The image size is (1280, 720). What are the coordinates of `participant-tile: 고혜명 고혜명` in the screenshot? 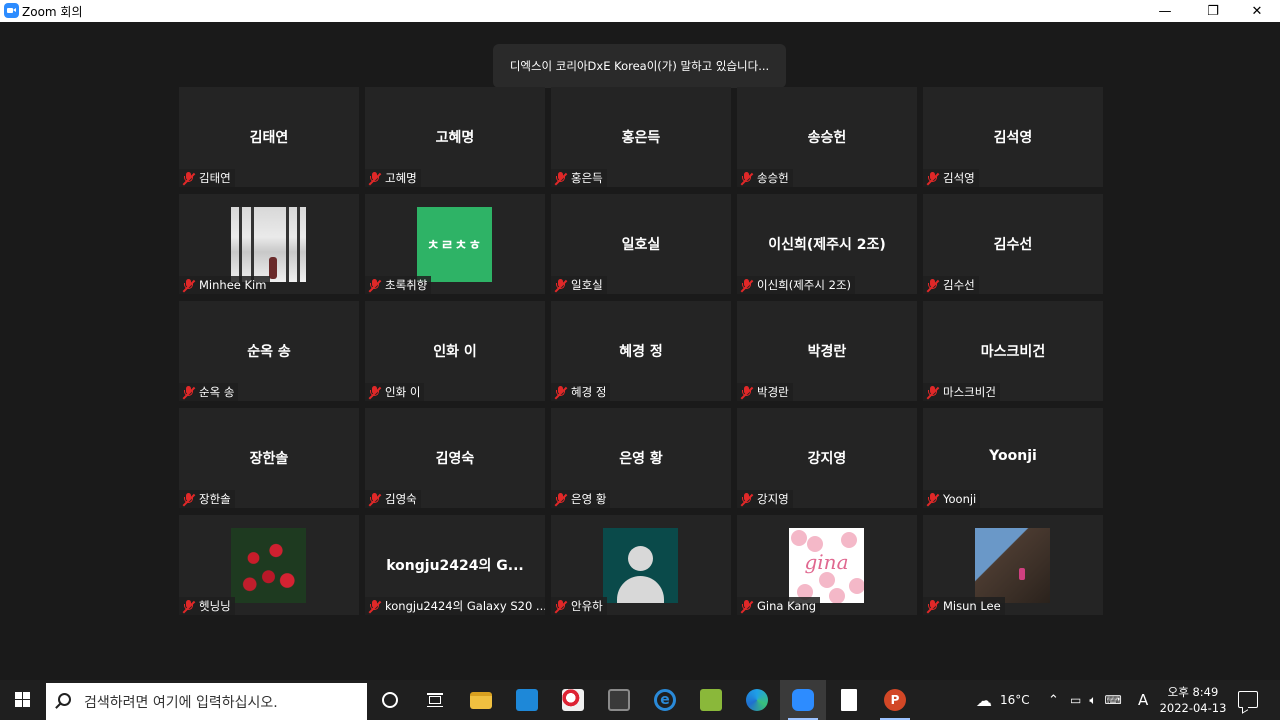 It's located at (455, 137).